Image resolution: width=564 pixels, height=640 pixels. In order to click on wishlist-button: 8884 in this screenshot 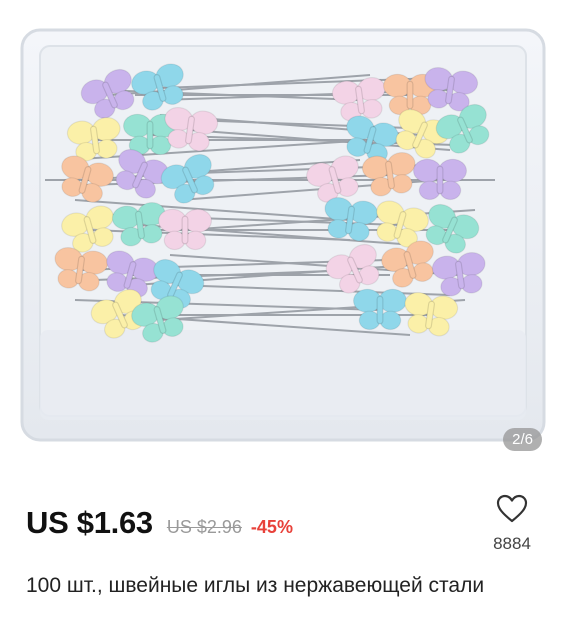, I will do `click(512, 524)`.